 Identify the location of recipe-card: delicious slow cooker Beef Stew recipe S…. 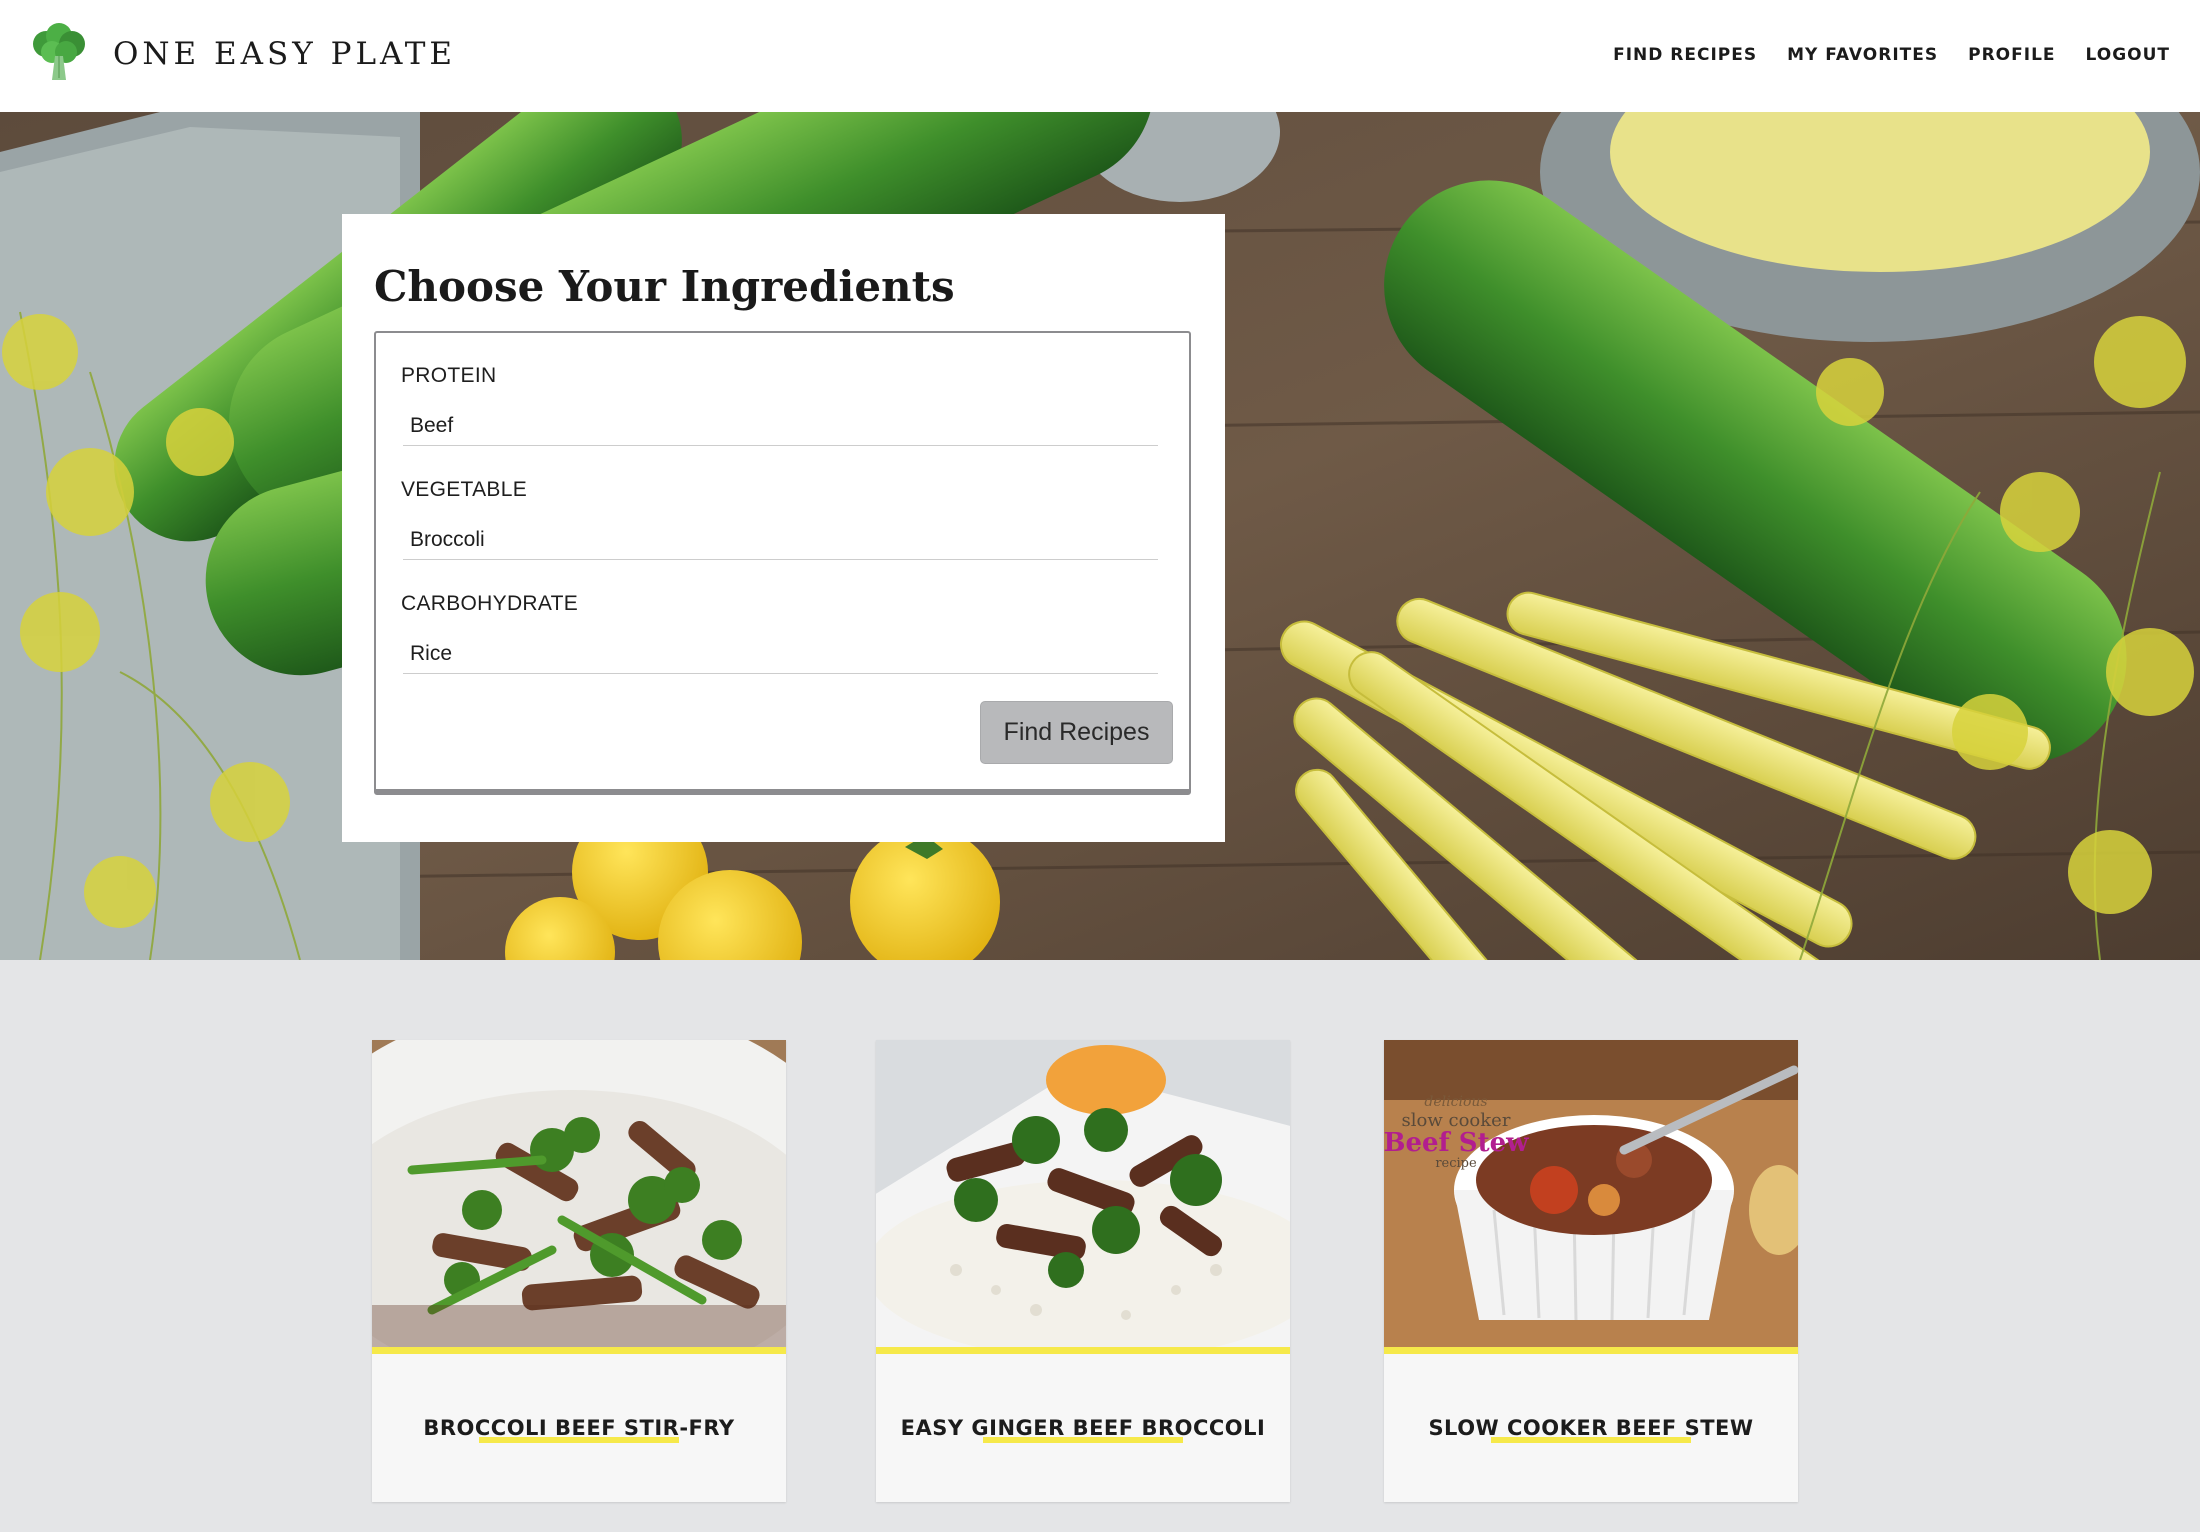
(1591, 1271).